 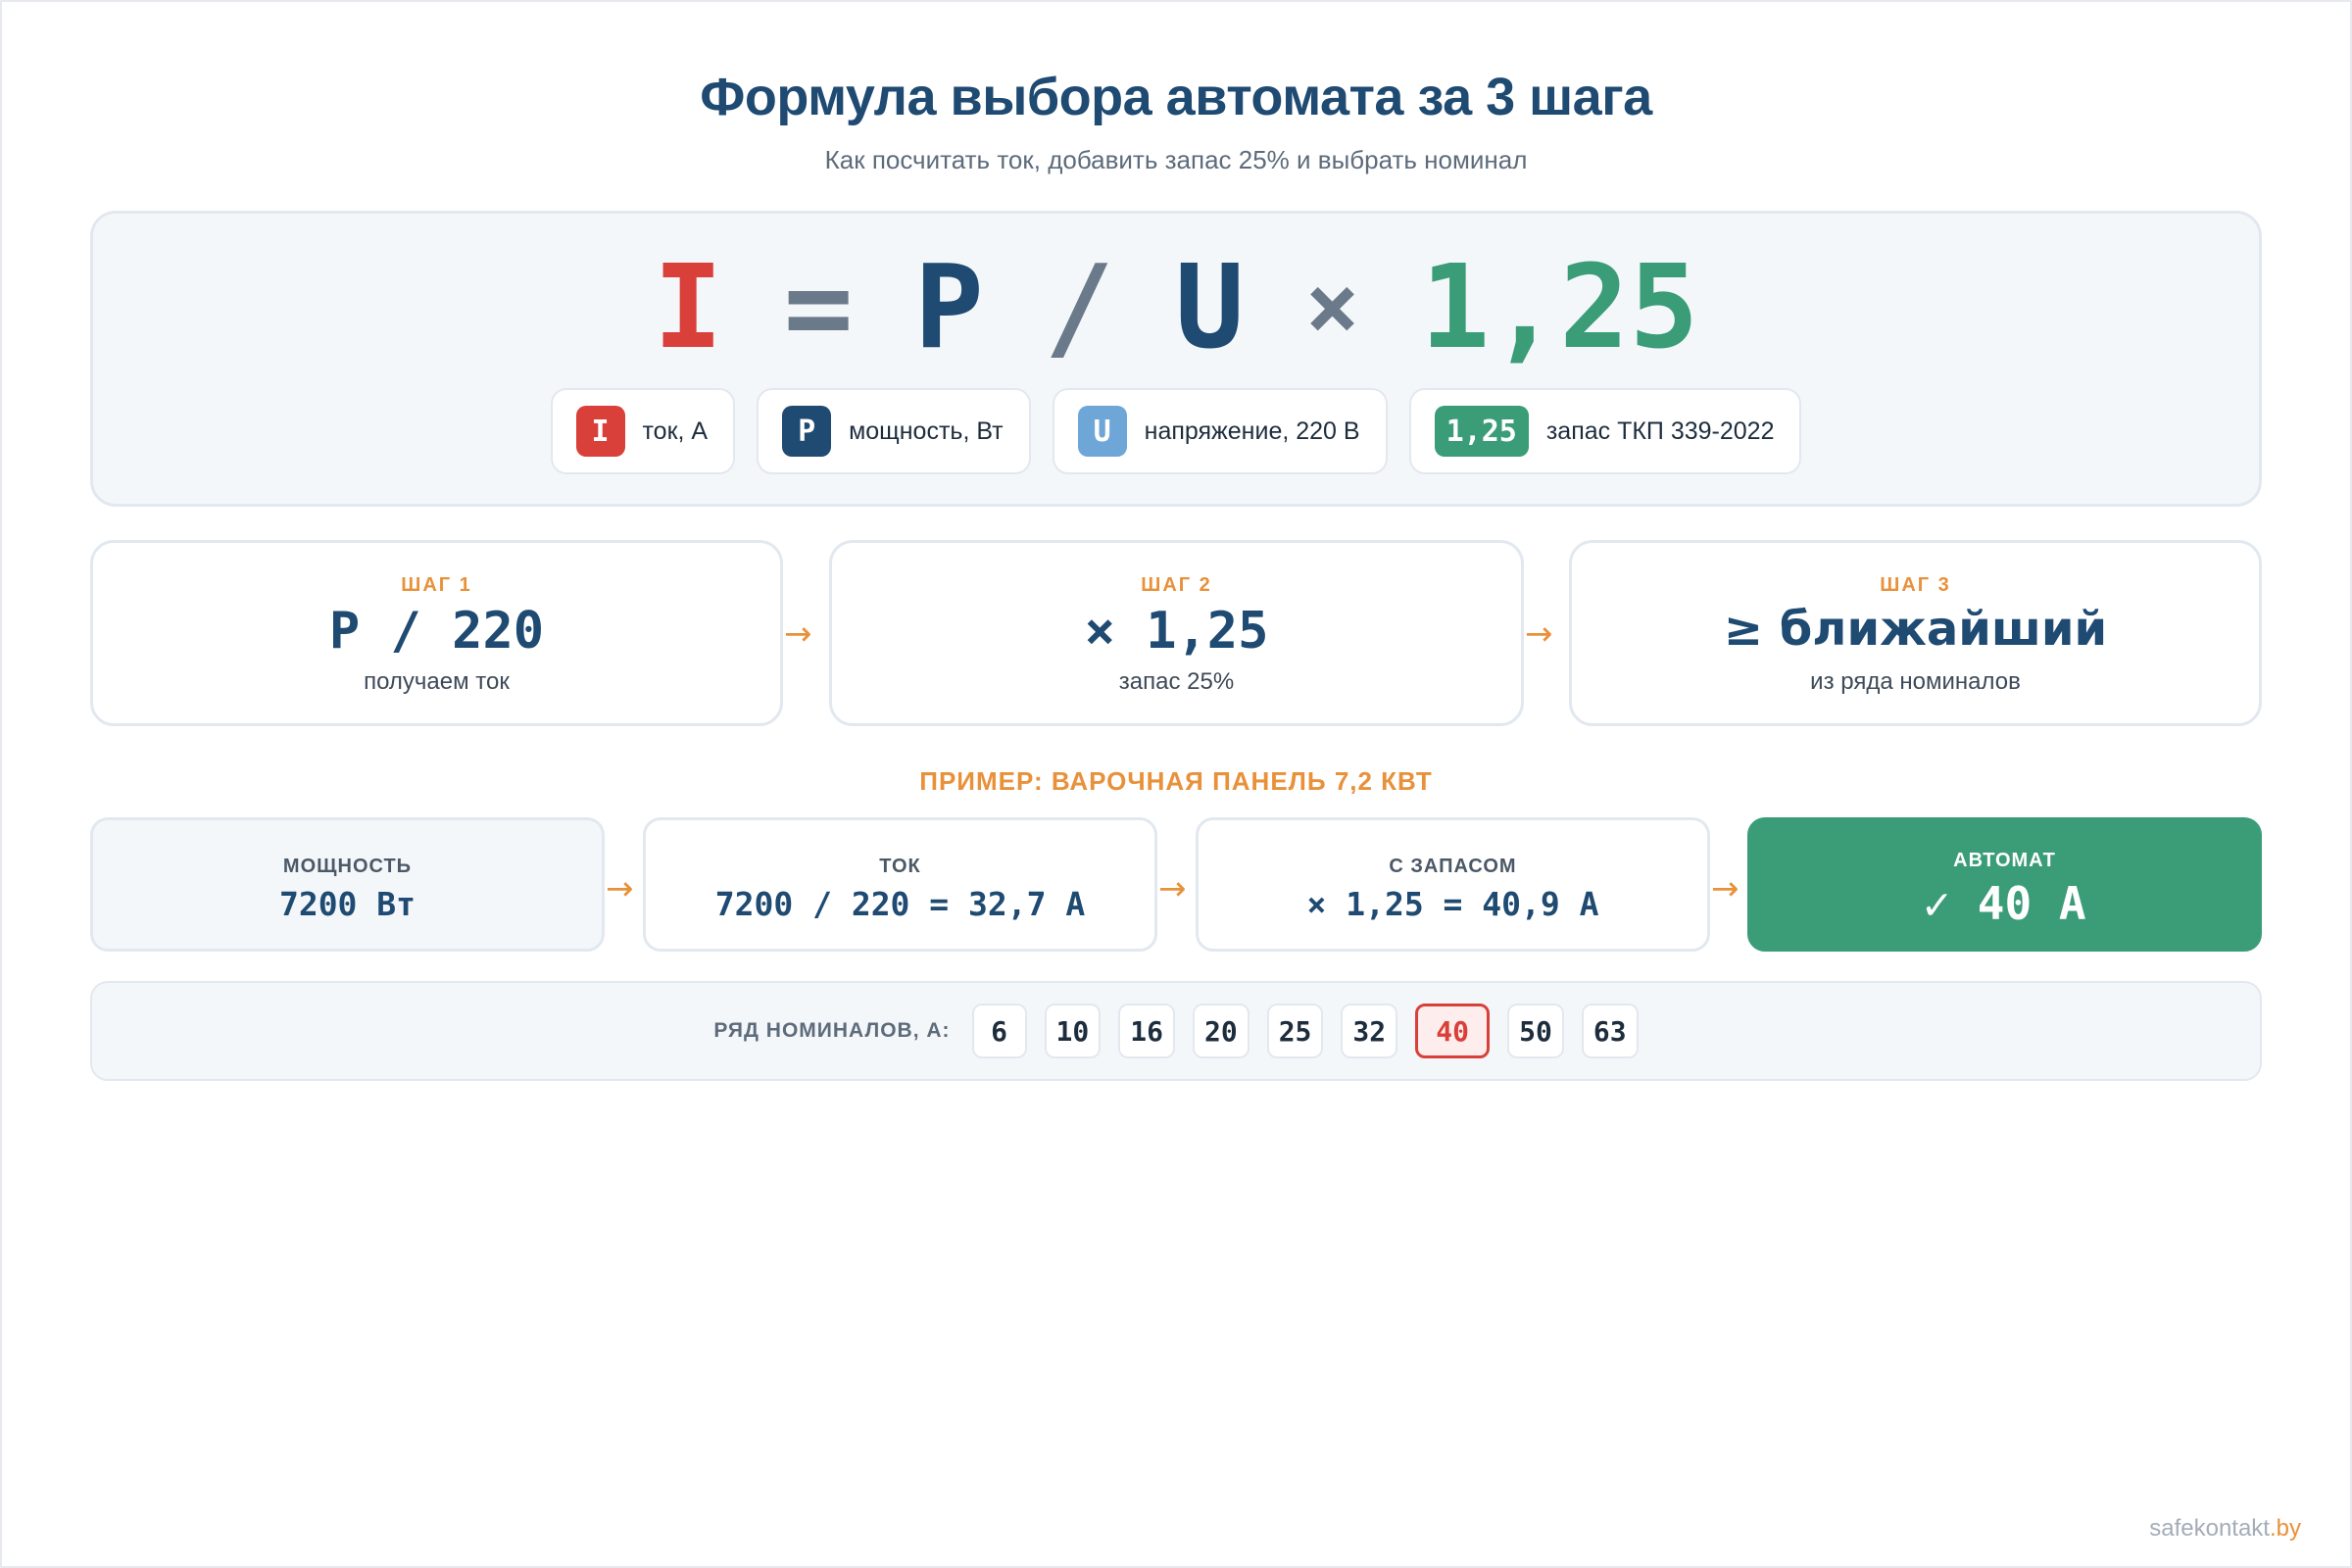 I want to click on legend-chip-current: I ток, А, so click(x=643, y=431).